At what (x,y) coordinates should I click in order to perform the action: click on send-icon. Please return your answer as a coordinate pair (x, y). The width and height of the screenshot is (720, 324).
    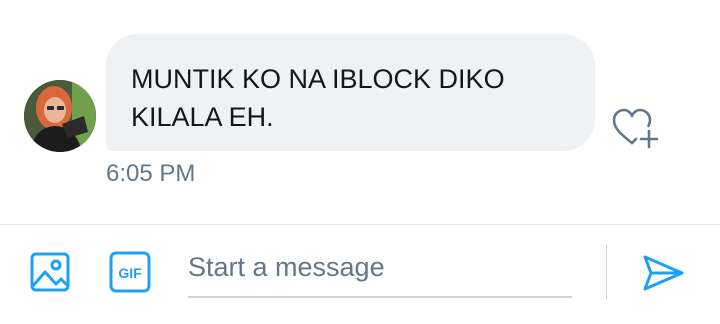
    Looking at the image, I should click on (663, 273).